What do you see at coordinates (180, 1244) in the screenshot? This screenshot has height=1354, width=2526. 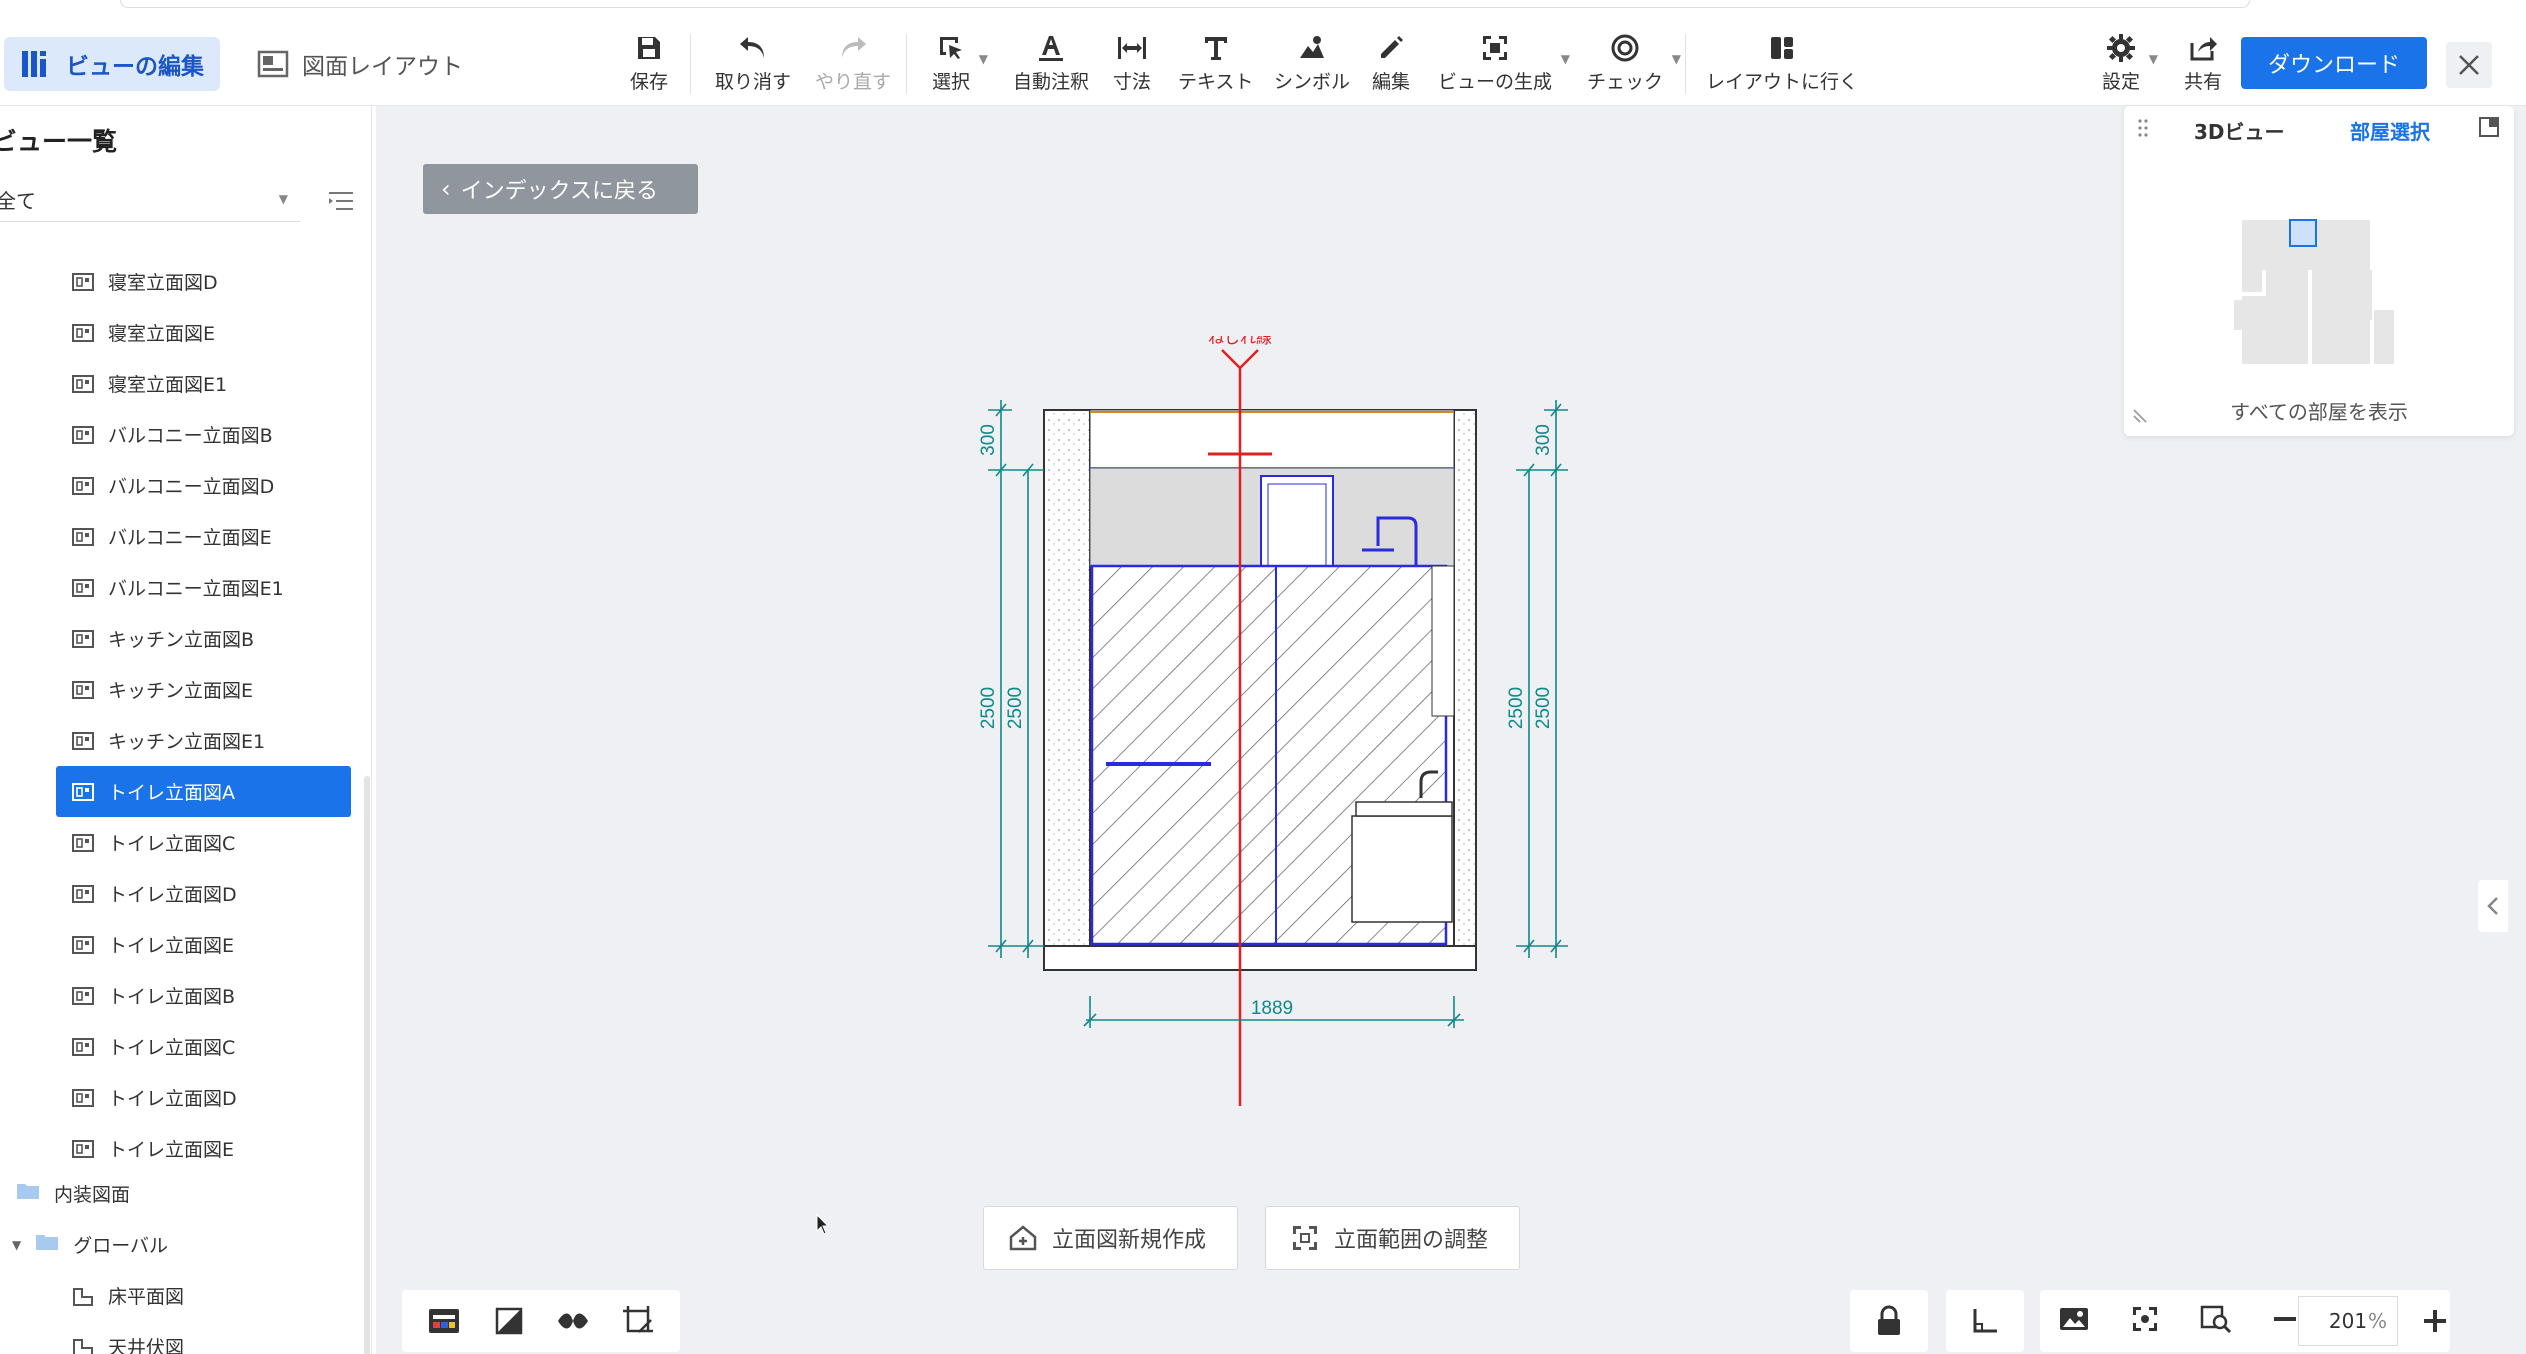 I see `folder-global: ▼ グローバル` at bounding box center [180, 1244].